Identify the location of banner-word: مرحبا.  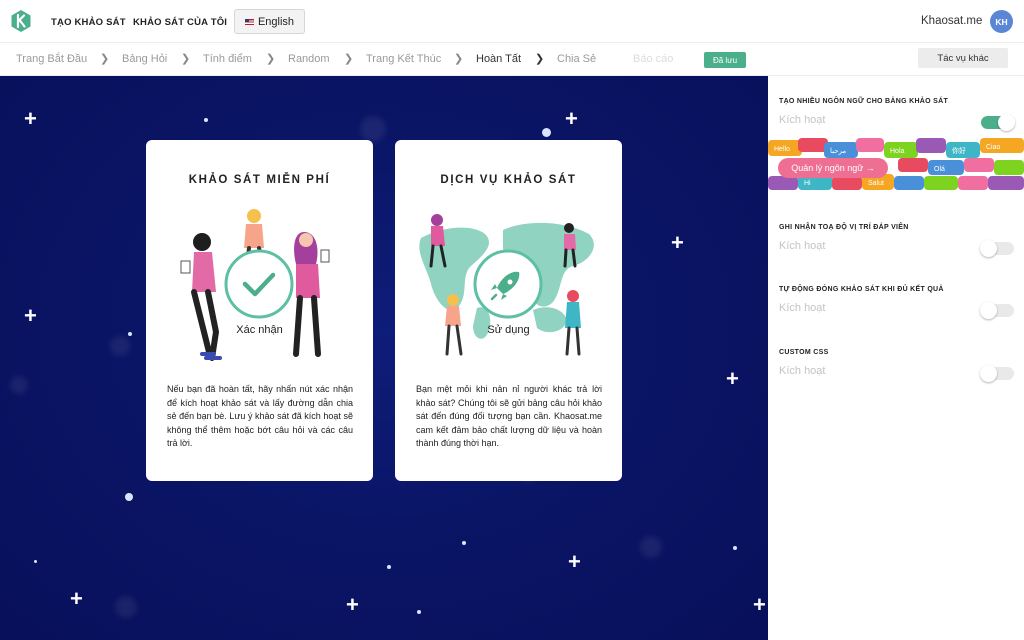
(838, 151).